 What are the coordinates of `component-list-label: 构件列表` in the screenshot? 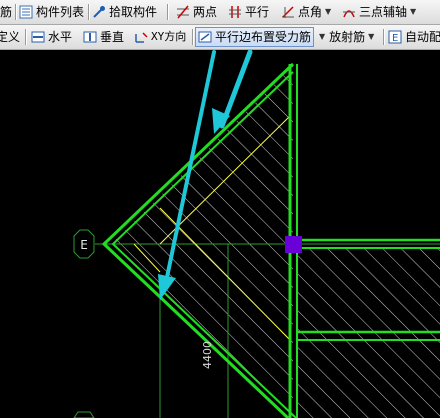 It's located at (60, 12).